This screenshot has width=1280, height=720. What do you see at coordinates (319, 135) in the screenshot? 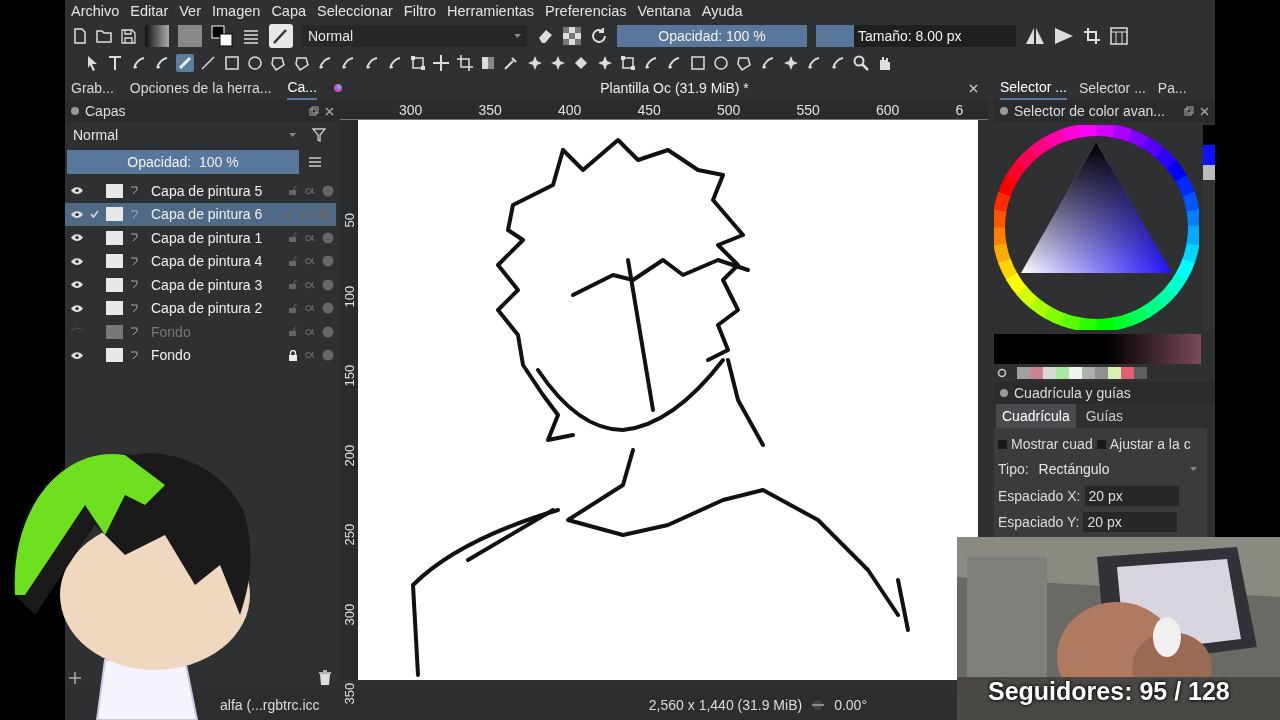
I see `filter-icon` at bounding box center [319, 135].